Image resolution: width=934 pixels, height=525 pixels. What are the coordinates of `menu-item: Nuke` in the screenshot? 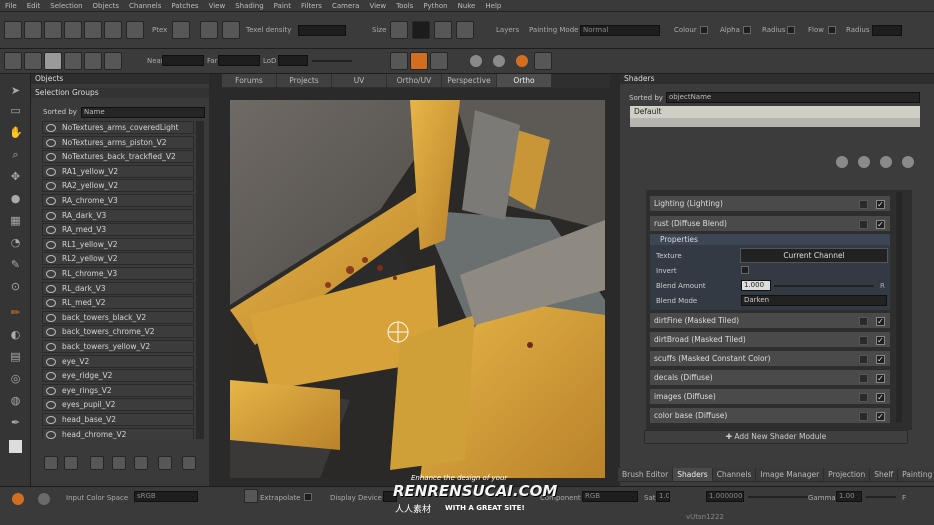 It's located at (467, 6).